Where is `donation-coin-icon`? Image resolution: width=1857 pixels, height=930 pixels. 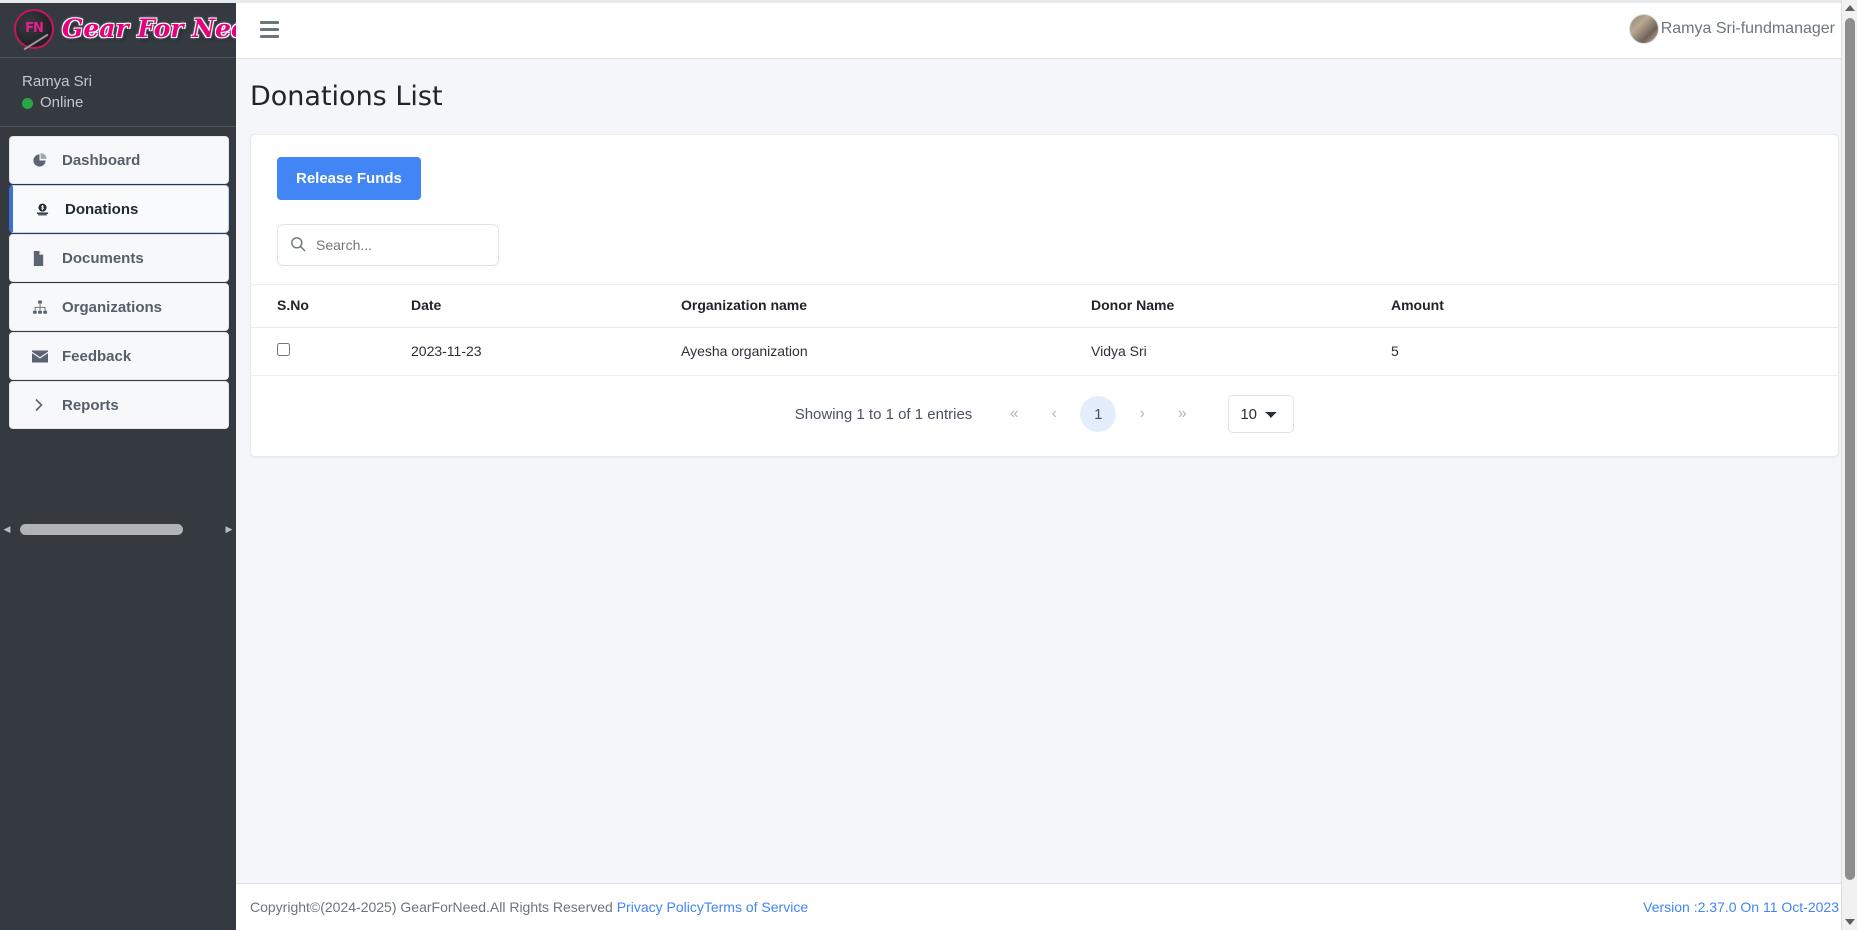
donation-coin-icon is located at coordinates (46, 209).